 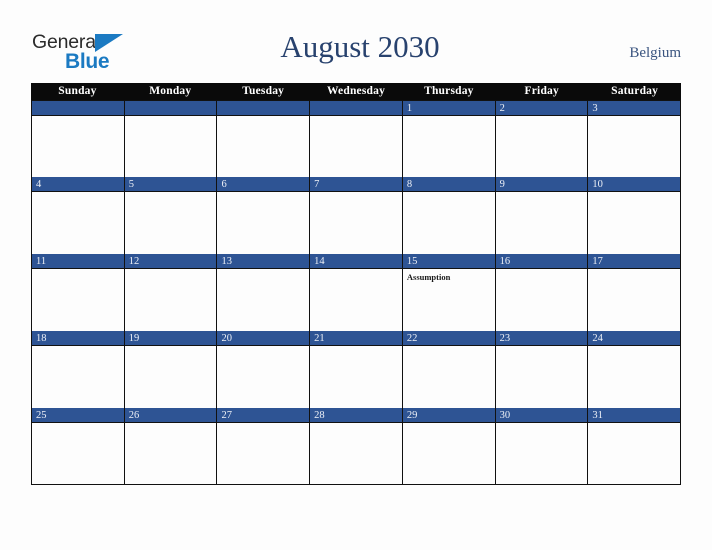 I want to click on calendar-day-cell: 7, so click(x=356, y=215).